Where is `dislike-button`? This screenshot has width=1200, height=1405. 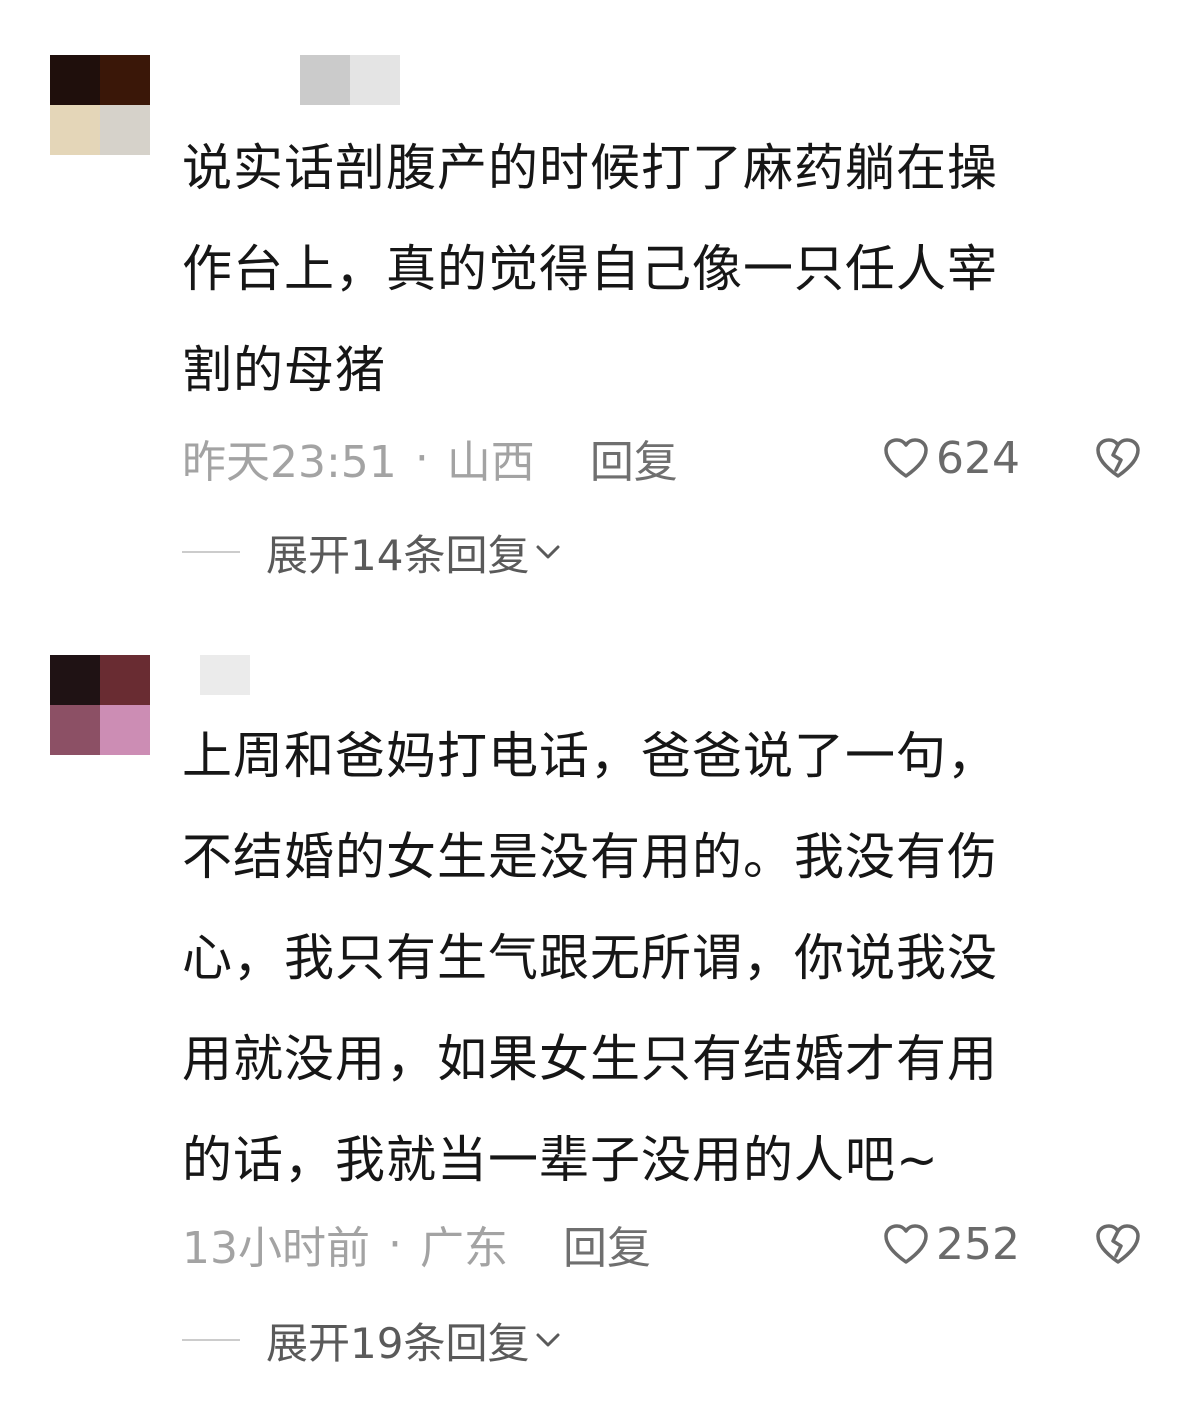
dislike-button is located at coordinates (1118, 1244).